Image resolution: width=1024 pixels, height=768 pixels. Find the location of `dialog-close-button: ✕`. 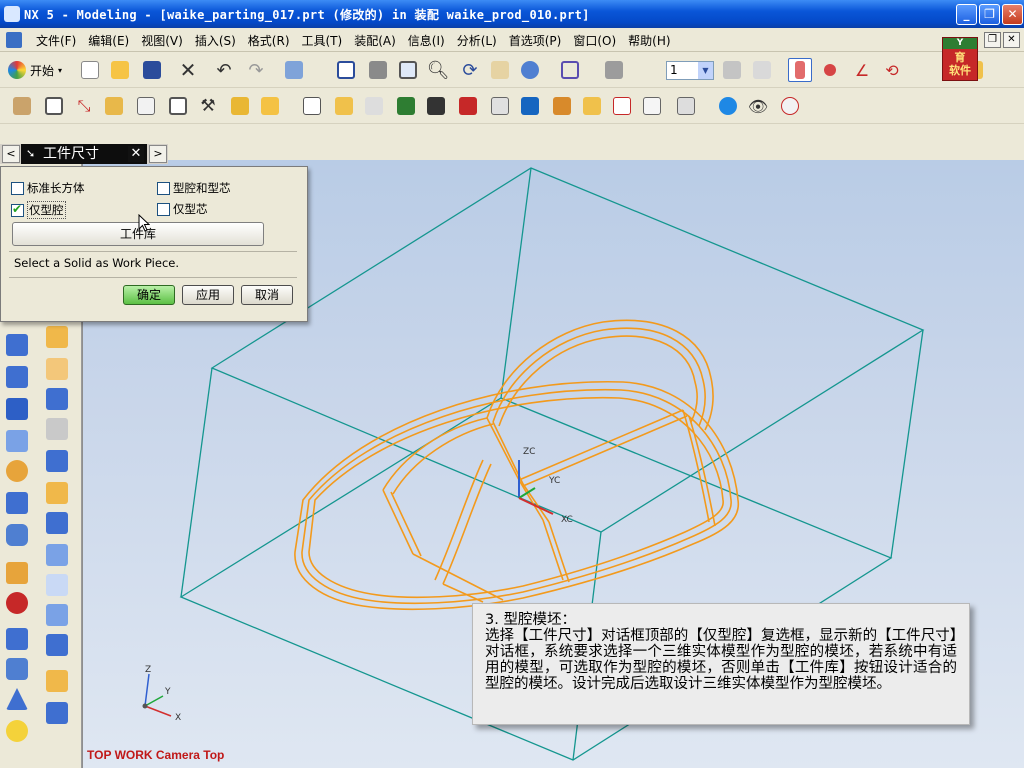

dialog-close-button: ✕ is located at coordinates (136, 154).